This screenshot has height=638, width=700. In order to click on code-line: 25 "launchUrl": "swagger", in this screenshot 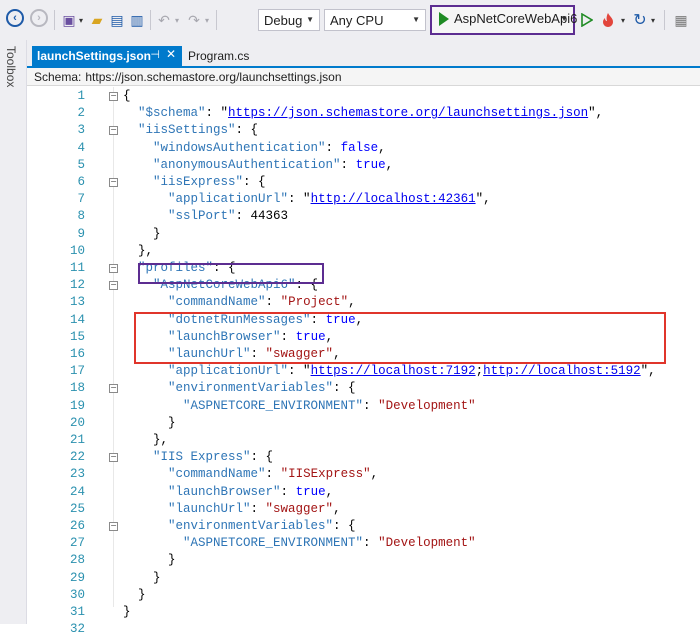, I will do `click(363, 509)`.